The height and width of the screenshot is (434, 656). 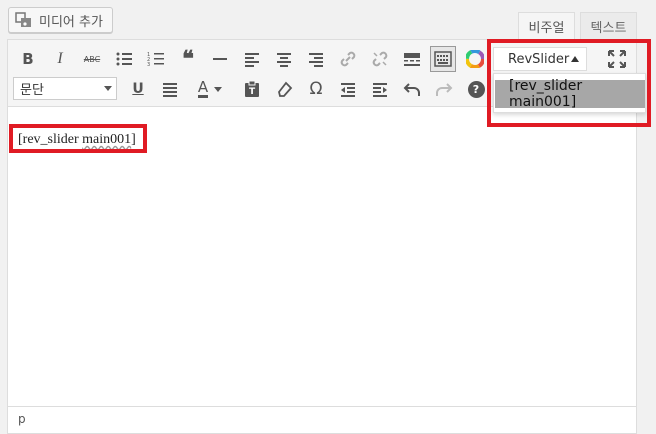 I want to click on text-color-letter: A, so click(x=203, y=88).